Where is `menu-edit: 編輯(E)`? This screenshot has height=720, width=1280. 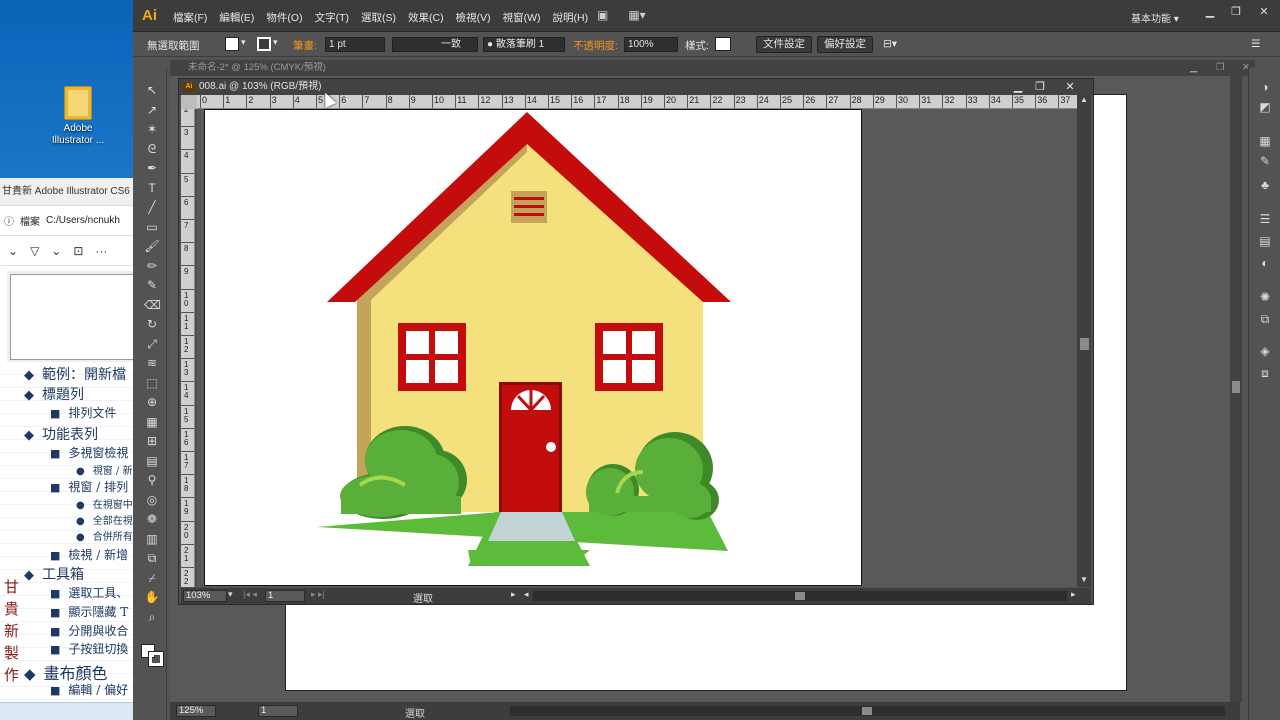 menu-edit: 編輯(E) is located at coordinates (236, 17).